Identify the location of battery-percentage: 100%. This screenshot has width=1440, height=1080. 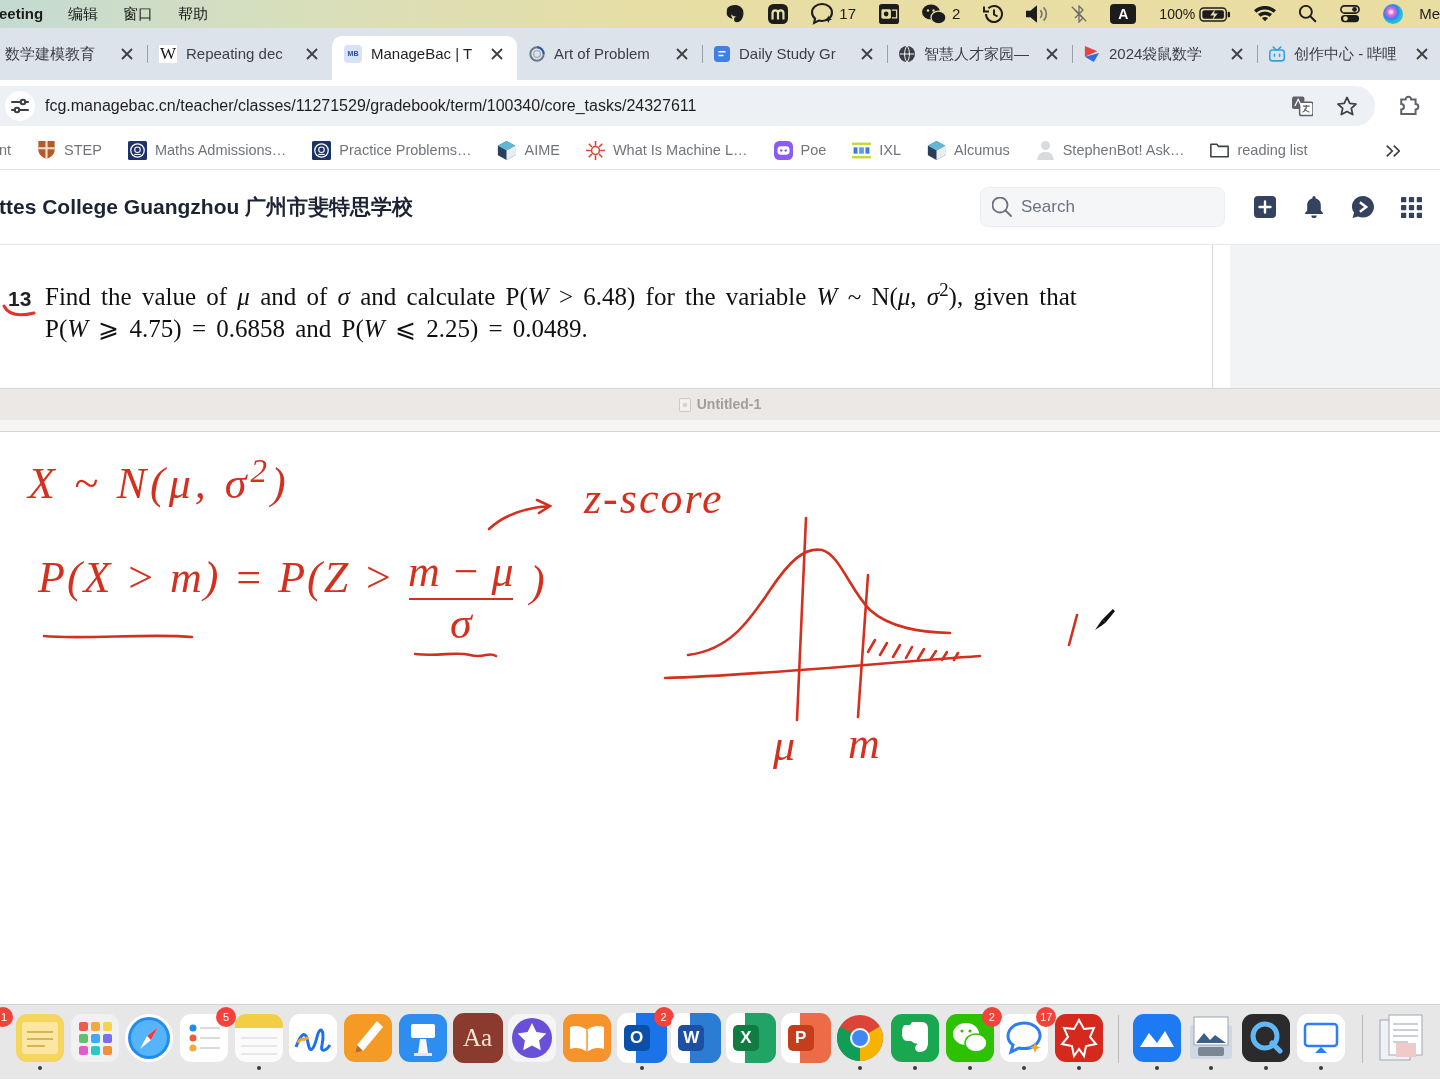
(1177, 14).